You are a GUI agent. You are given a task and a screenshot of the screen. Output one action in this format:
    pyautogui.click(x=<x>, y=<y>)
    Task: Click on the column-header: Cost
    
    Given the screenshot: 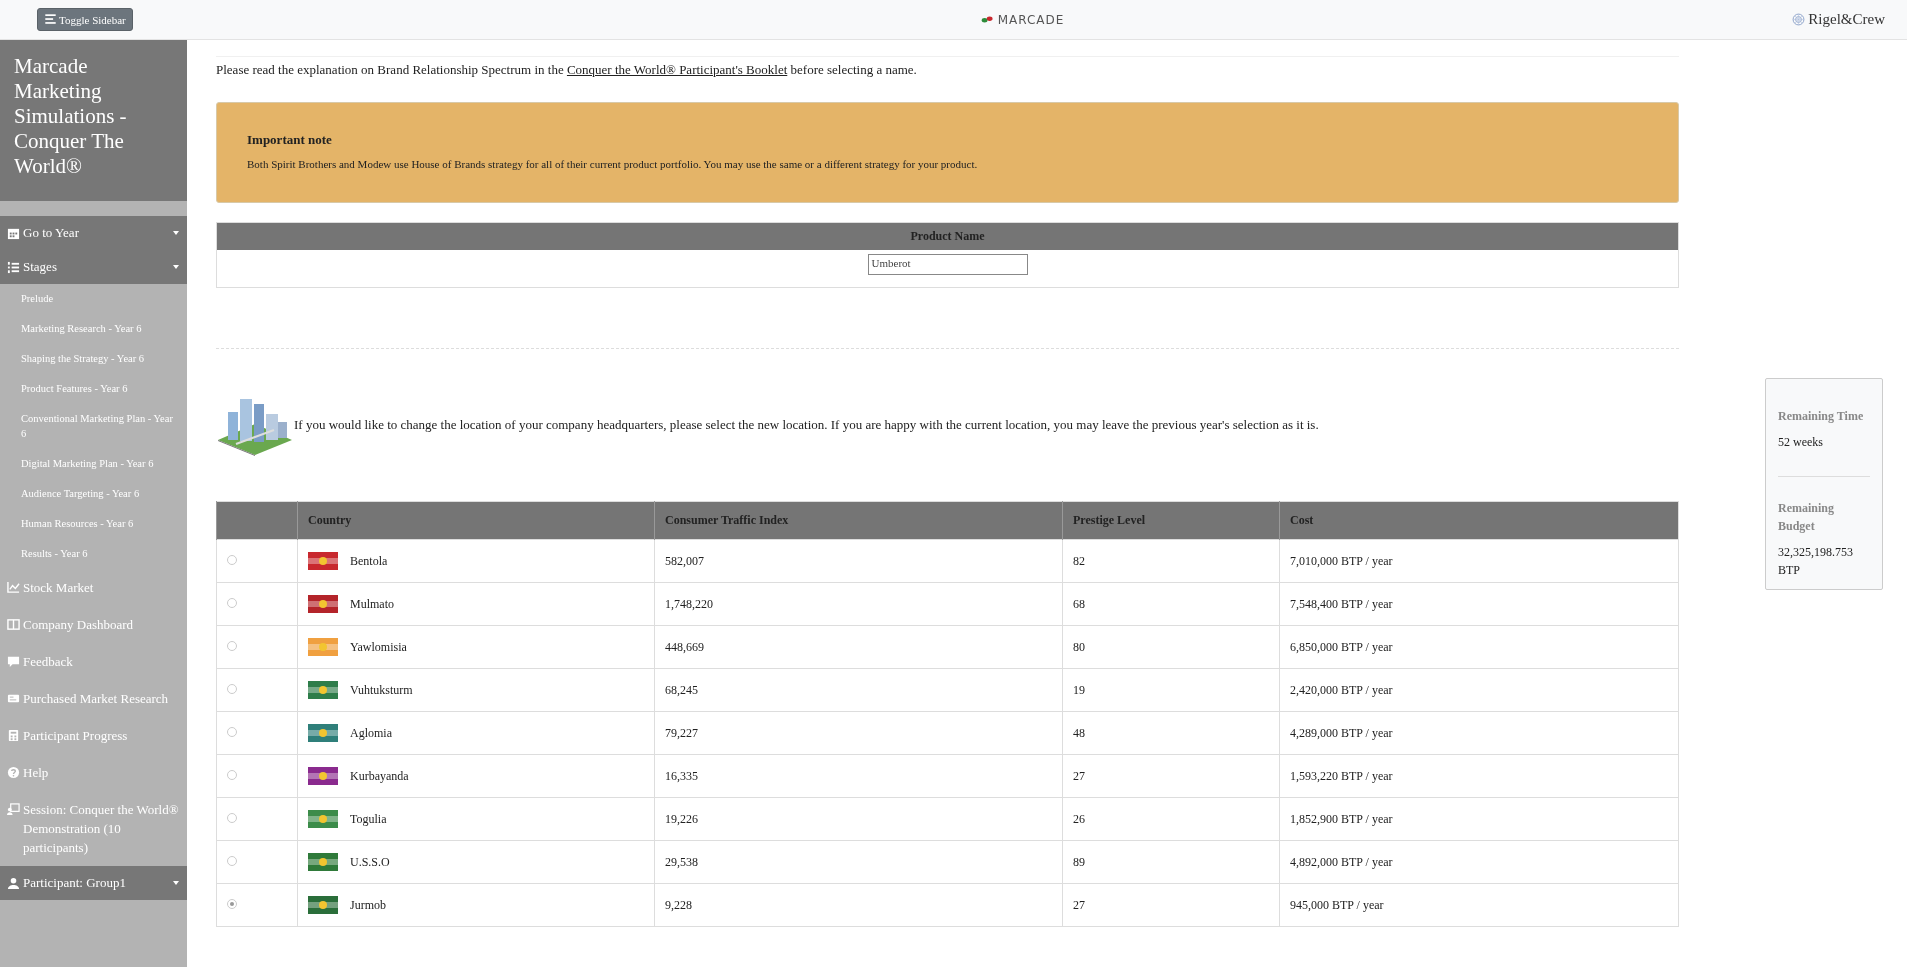 What is the action you would take?
    pyautogui.click(x=1479, y=520)
    